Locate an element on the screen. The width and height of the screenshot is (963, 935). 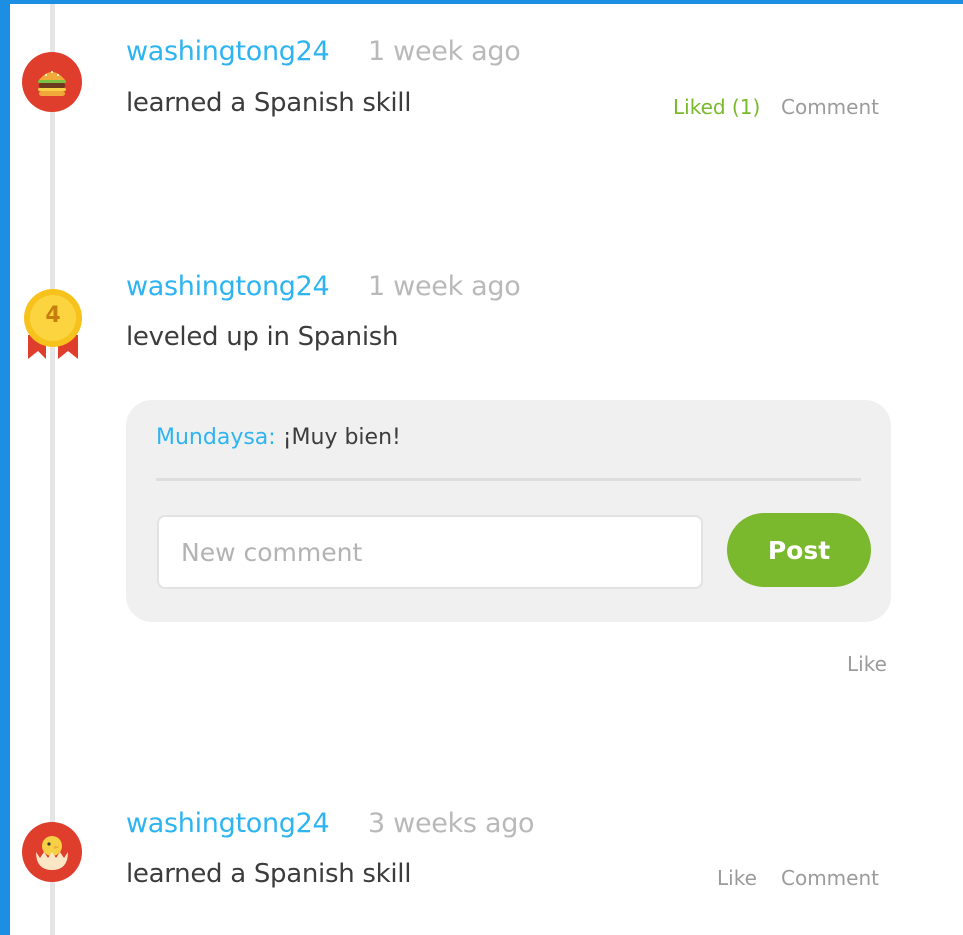
level-medal-icon: 4 is located at coordinates (53, 325).